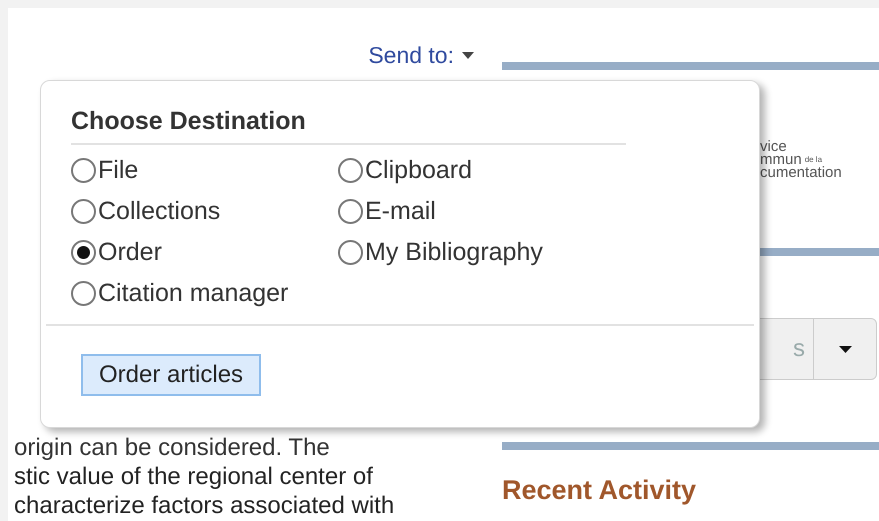  Describe the element at coordinates (774, 146) in the screenshot. I see `logo-text: vice` at that location.